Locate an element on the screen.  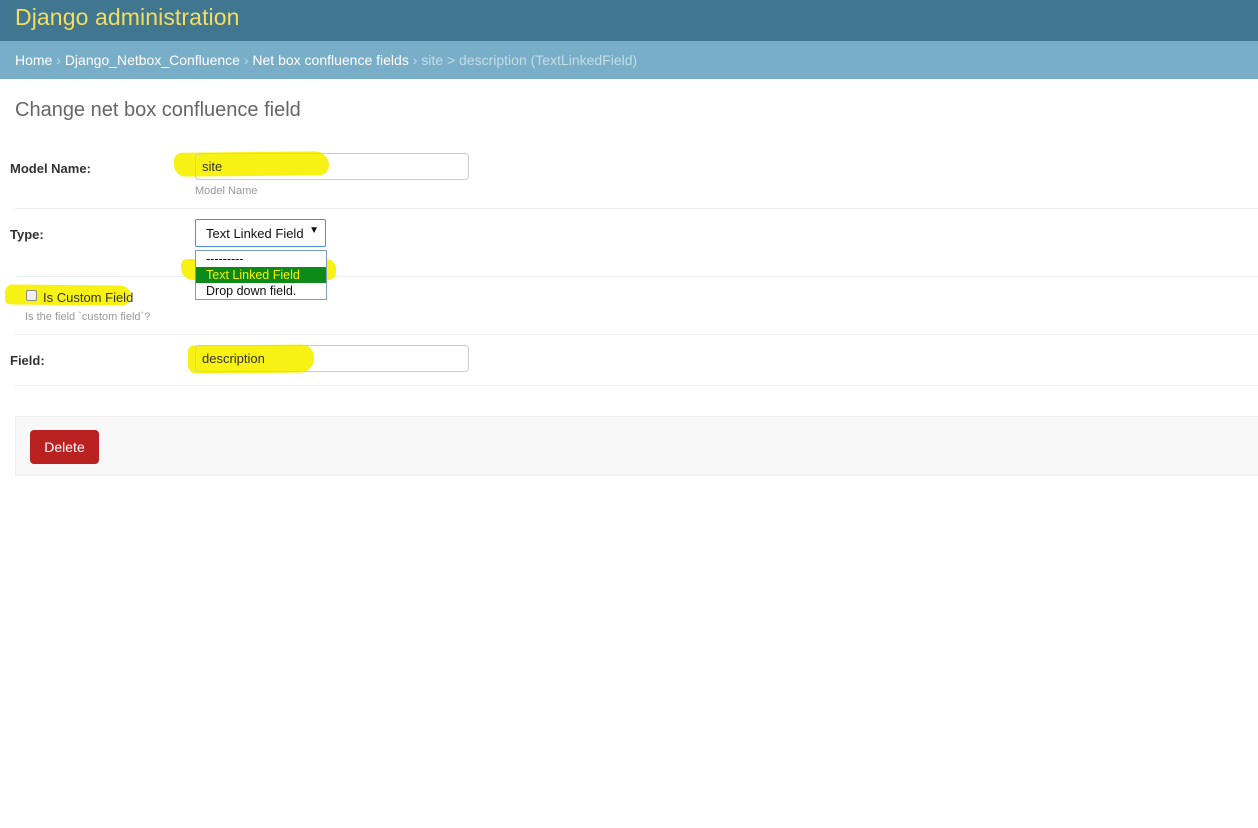
breadcrumb-model-link: Net box confluence fields is located at coordinates (330, 60).